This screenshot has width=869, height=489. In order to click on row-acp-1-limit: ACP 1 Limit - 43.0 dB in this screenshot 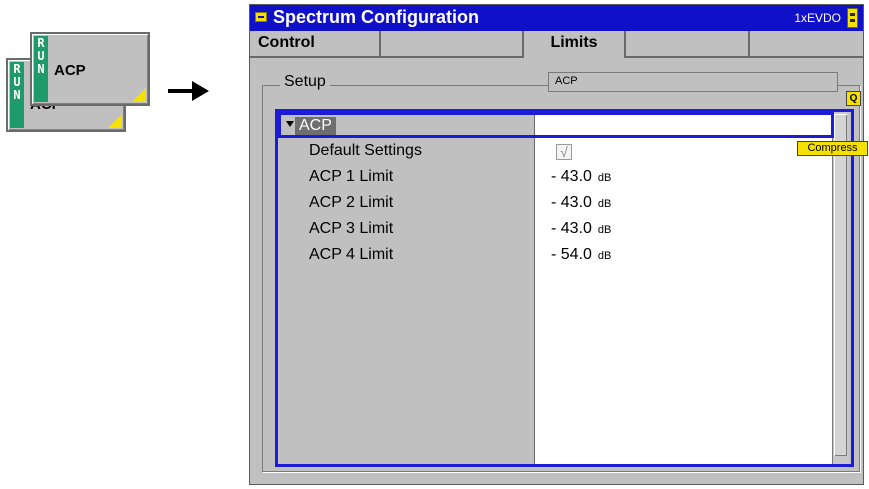, I will do `click(556, 179)`.